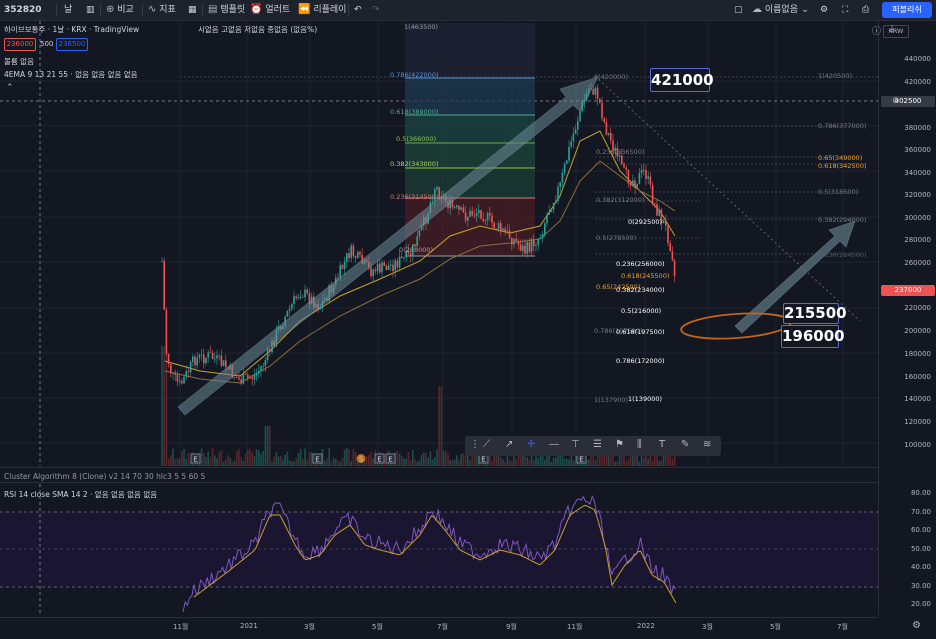 The height and width of the screenshot is (639, 936). I want to click on price-label-icon: ⊤, so click(575, 444).